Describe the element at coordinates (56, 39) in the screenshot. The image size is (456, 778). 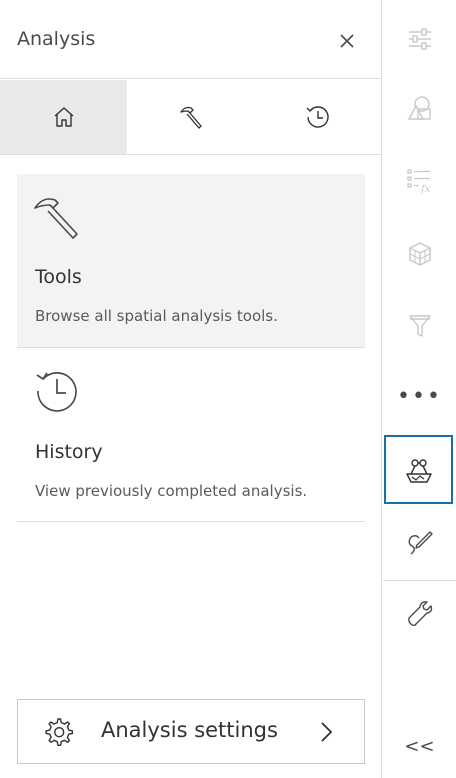
I see `panel-title: Analysis` at that location.